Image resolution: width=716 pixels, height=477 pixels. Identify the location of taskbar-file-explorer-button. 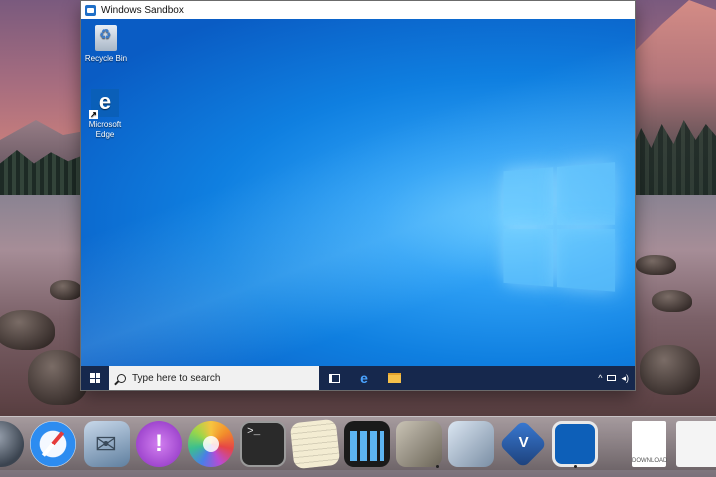
(394, 378).